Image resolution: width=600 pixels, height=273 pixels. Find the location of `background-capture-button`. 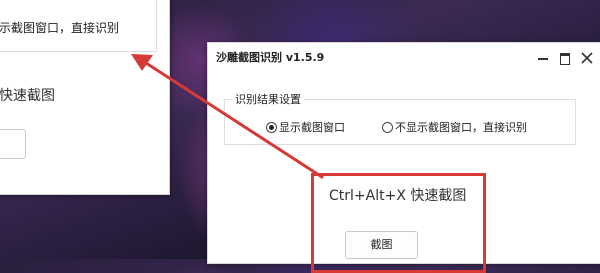

background-capture-button is located at coordinates (13, 144).